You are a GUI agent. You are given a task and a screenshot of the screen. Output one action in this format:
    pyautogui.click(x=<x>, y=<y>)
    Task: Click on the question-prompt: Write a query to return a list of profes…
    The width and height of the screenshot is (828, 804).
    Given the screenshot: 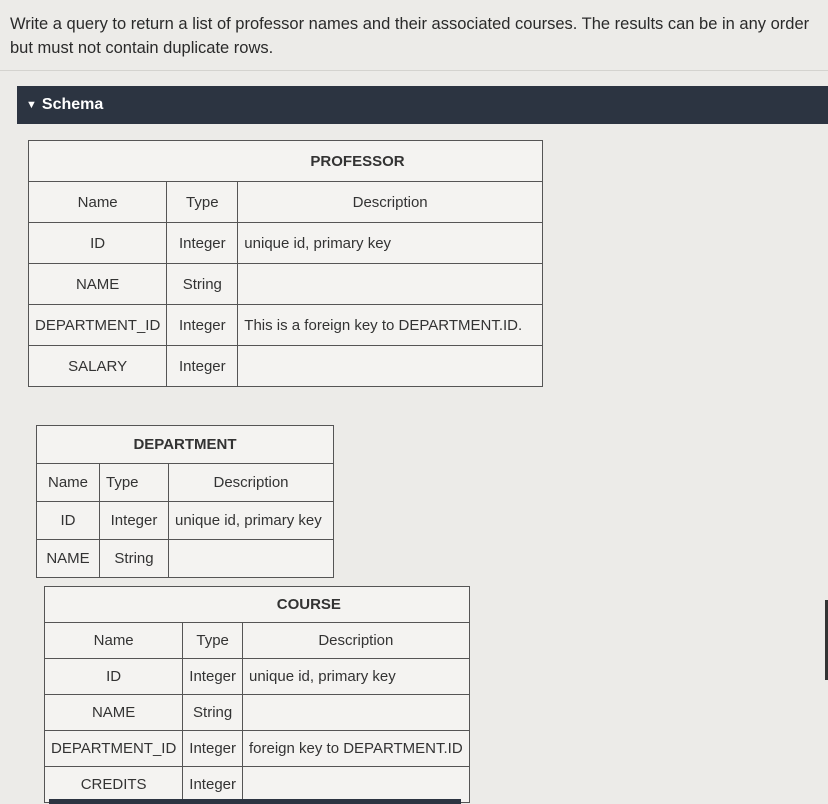 What is the action you would take?
    pyautogui.click(x=410, y=36)
    